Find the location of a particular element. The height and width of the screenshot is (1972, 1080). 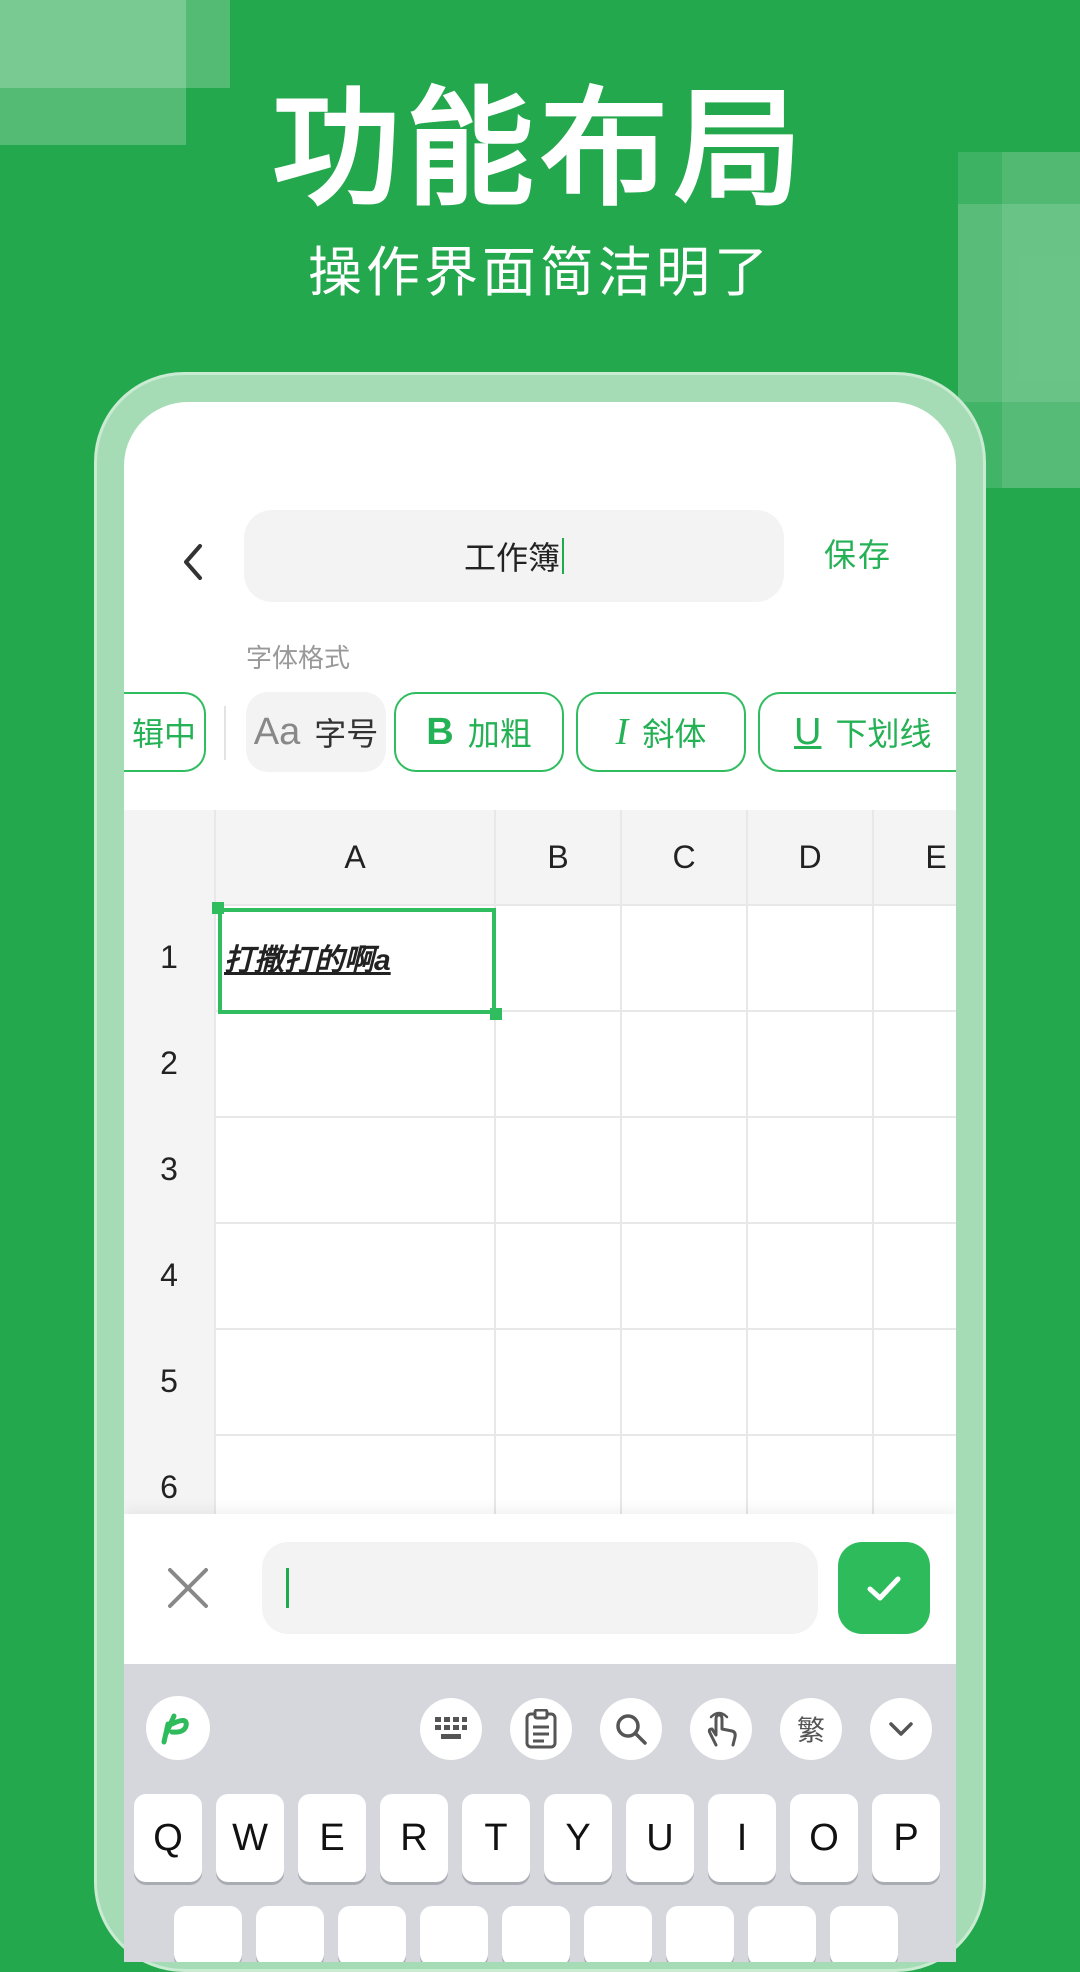

row-header-3: 3 is located at coordinates (170, 1169).